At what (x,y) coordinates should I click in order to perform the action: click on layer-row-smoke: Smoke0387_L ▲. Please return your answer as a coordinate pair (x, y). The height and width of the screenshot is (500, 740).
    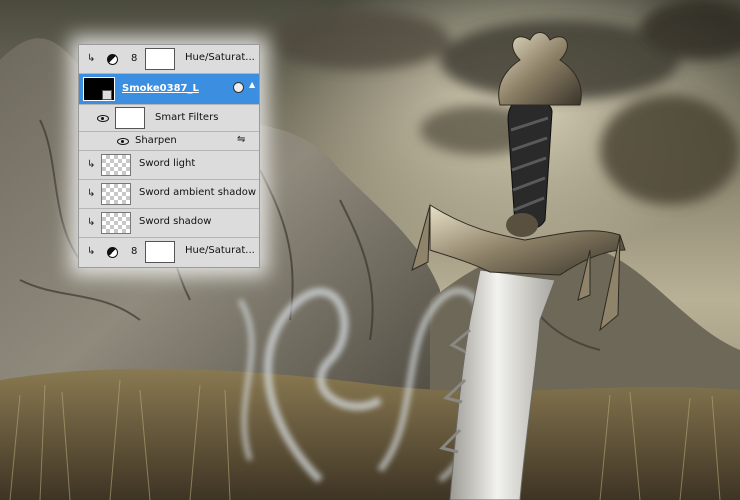
    Looking at the image, I should click on (169, 89).